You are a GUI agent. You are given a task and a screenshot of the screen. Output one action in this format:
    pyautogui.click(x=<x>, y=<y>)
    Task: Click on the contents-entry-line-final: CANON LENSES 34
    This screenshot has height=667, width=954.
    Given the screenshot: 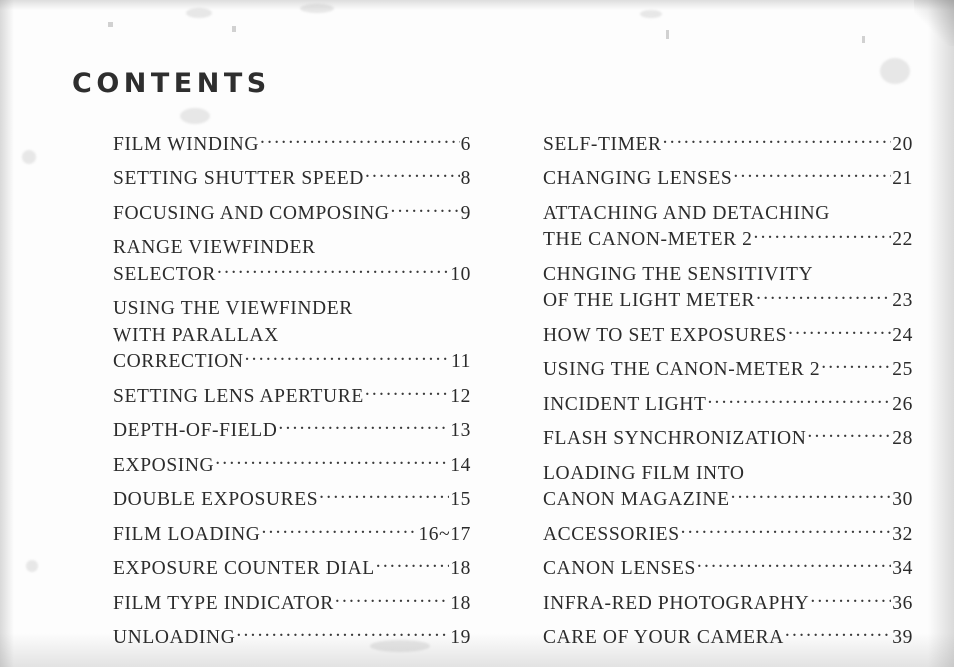 What is the action you would take?
    pyautogui.click(x=728, y=568)
    